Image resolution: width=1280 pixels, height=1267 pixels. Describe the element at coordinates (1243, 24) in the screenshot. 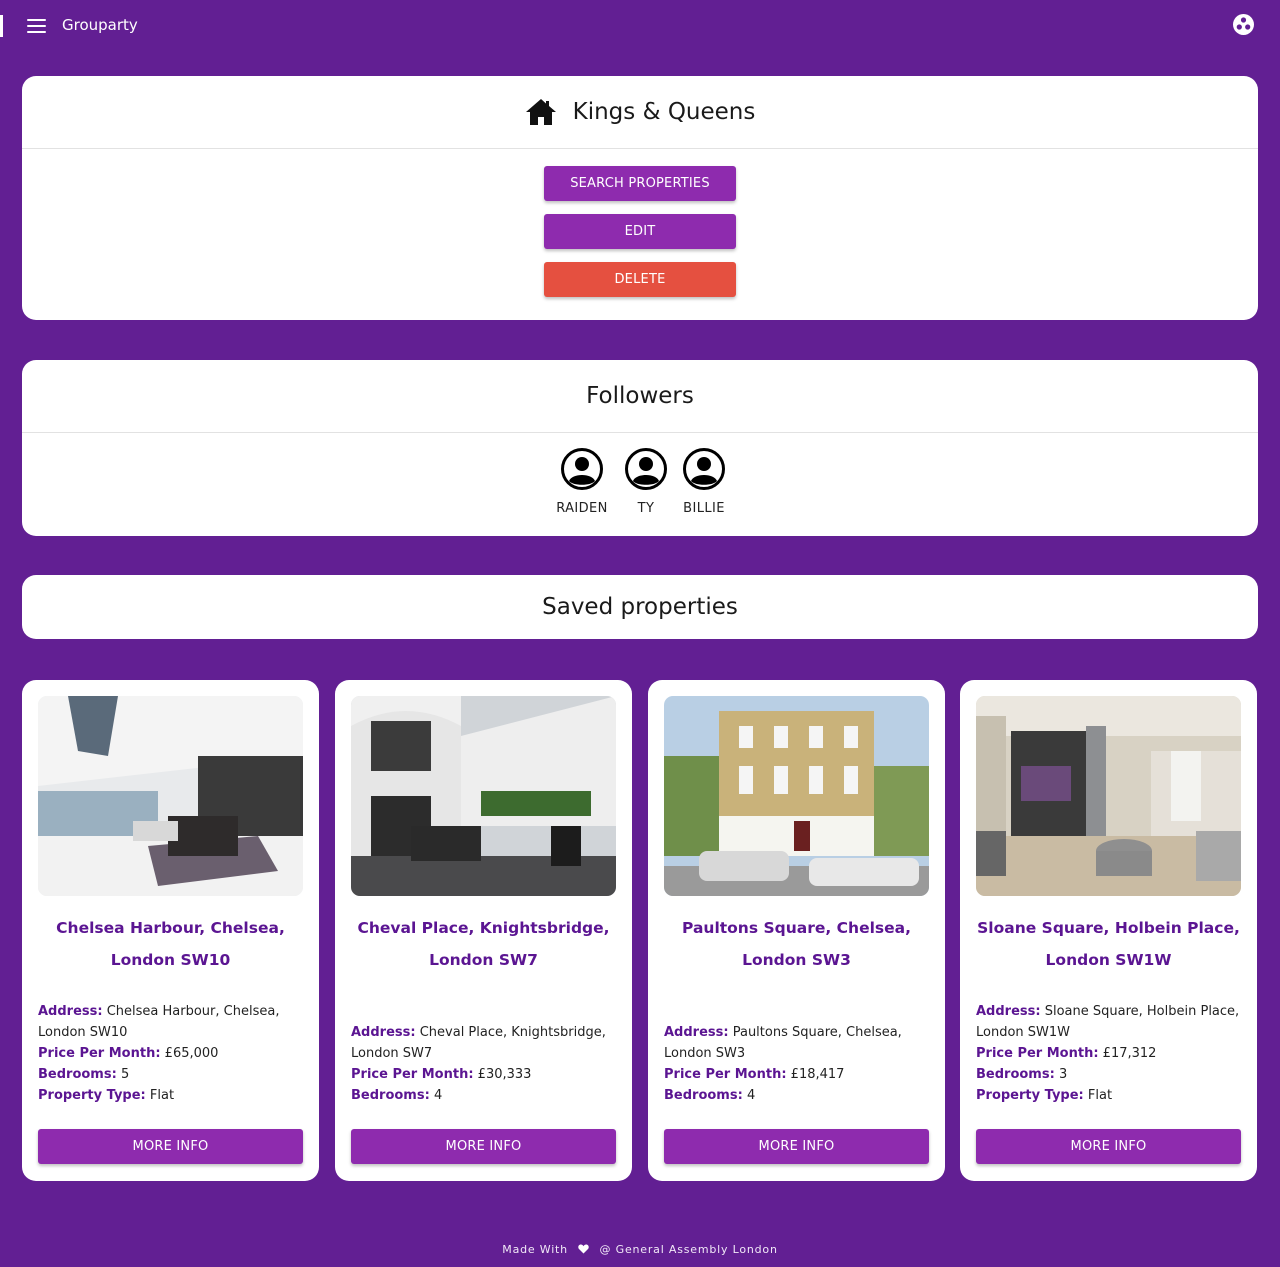

I see `account-dots-icon` at that location.